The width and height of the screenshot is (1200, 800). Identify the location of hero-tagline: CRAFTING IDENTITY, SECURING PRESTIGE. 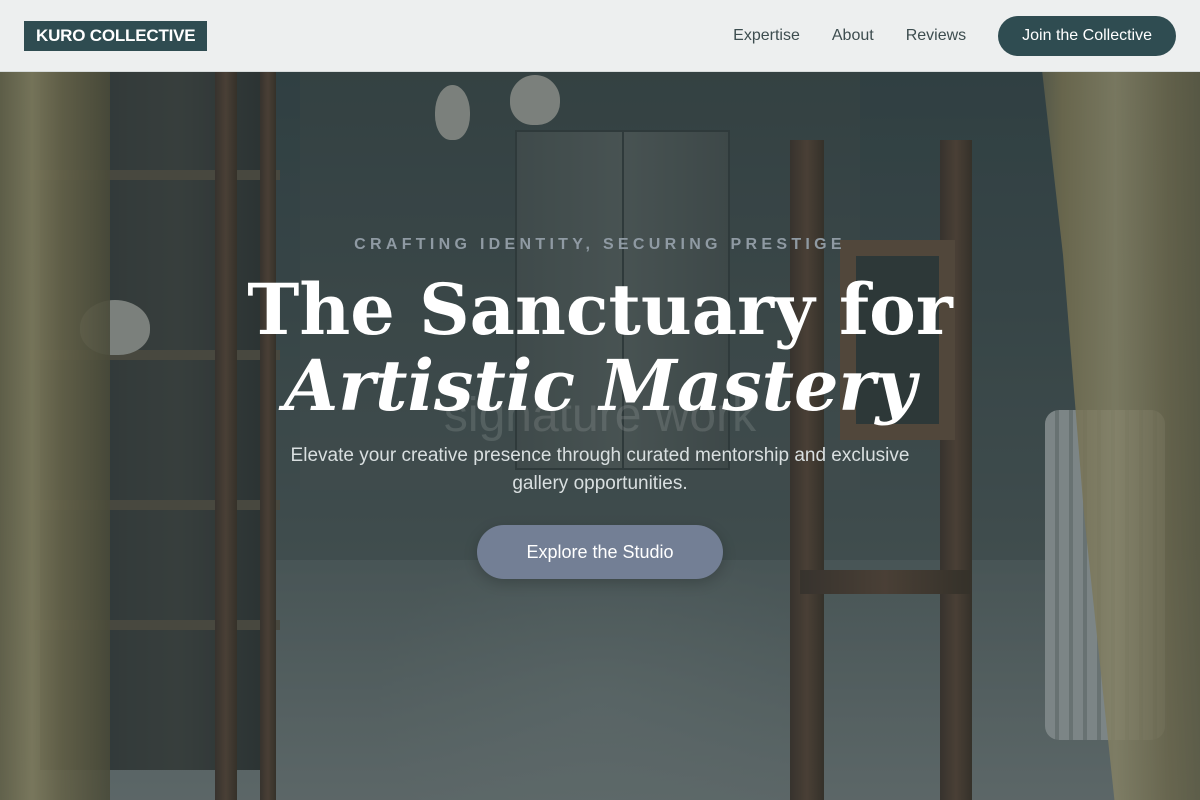
(600, 244).